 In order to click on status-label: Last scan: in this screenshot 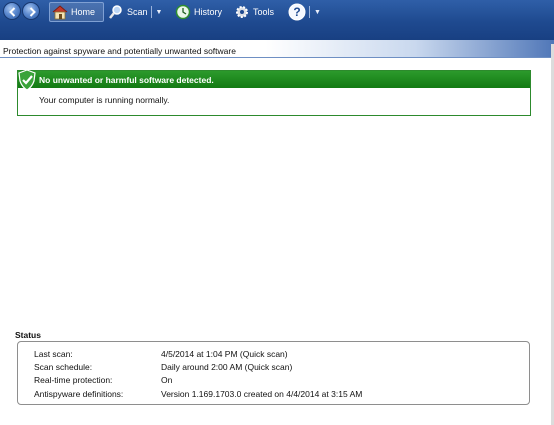, I will do `click(53, 354)`.